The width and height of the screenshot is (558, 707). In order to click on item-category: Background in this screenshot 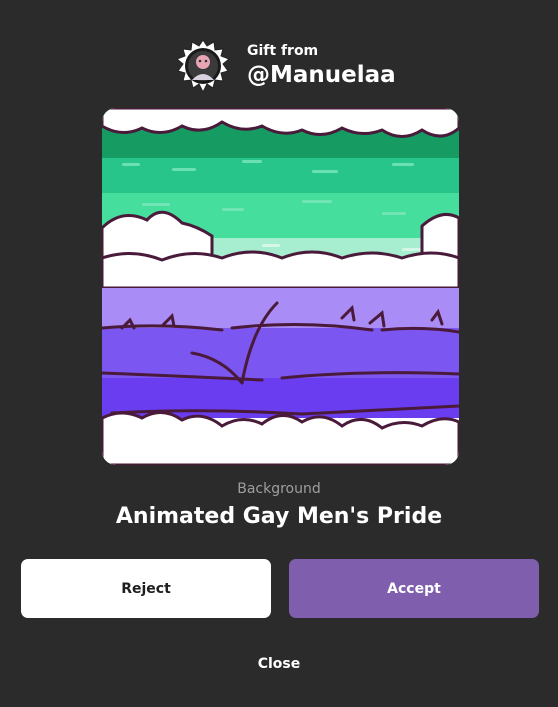, I will do `click(279, 489)`.